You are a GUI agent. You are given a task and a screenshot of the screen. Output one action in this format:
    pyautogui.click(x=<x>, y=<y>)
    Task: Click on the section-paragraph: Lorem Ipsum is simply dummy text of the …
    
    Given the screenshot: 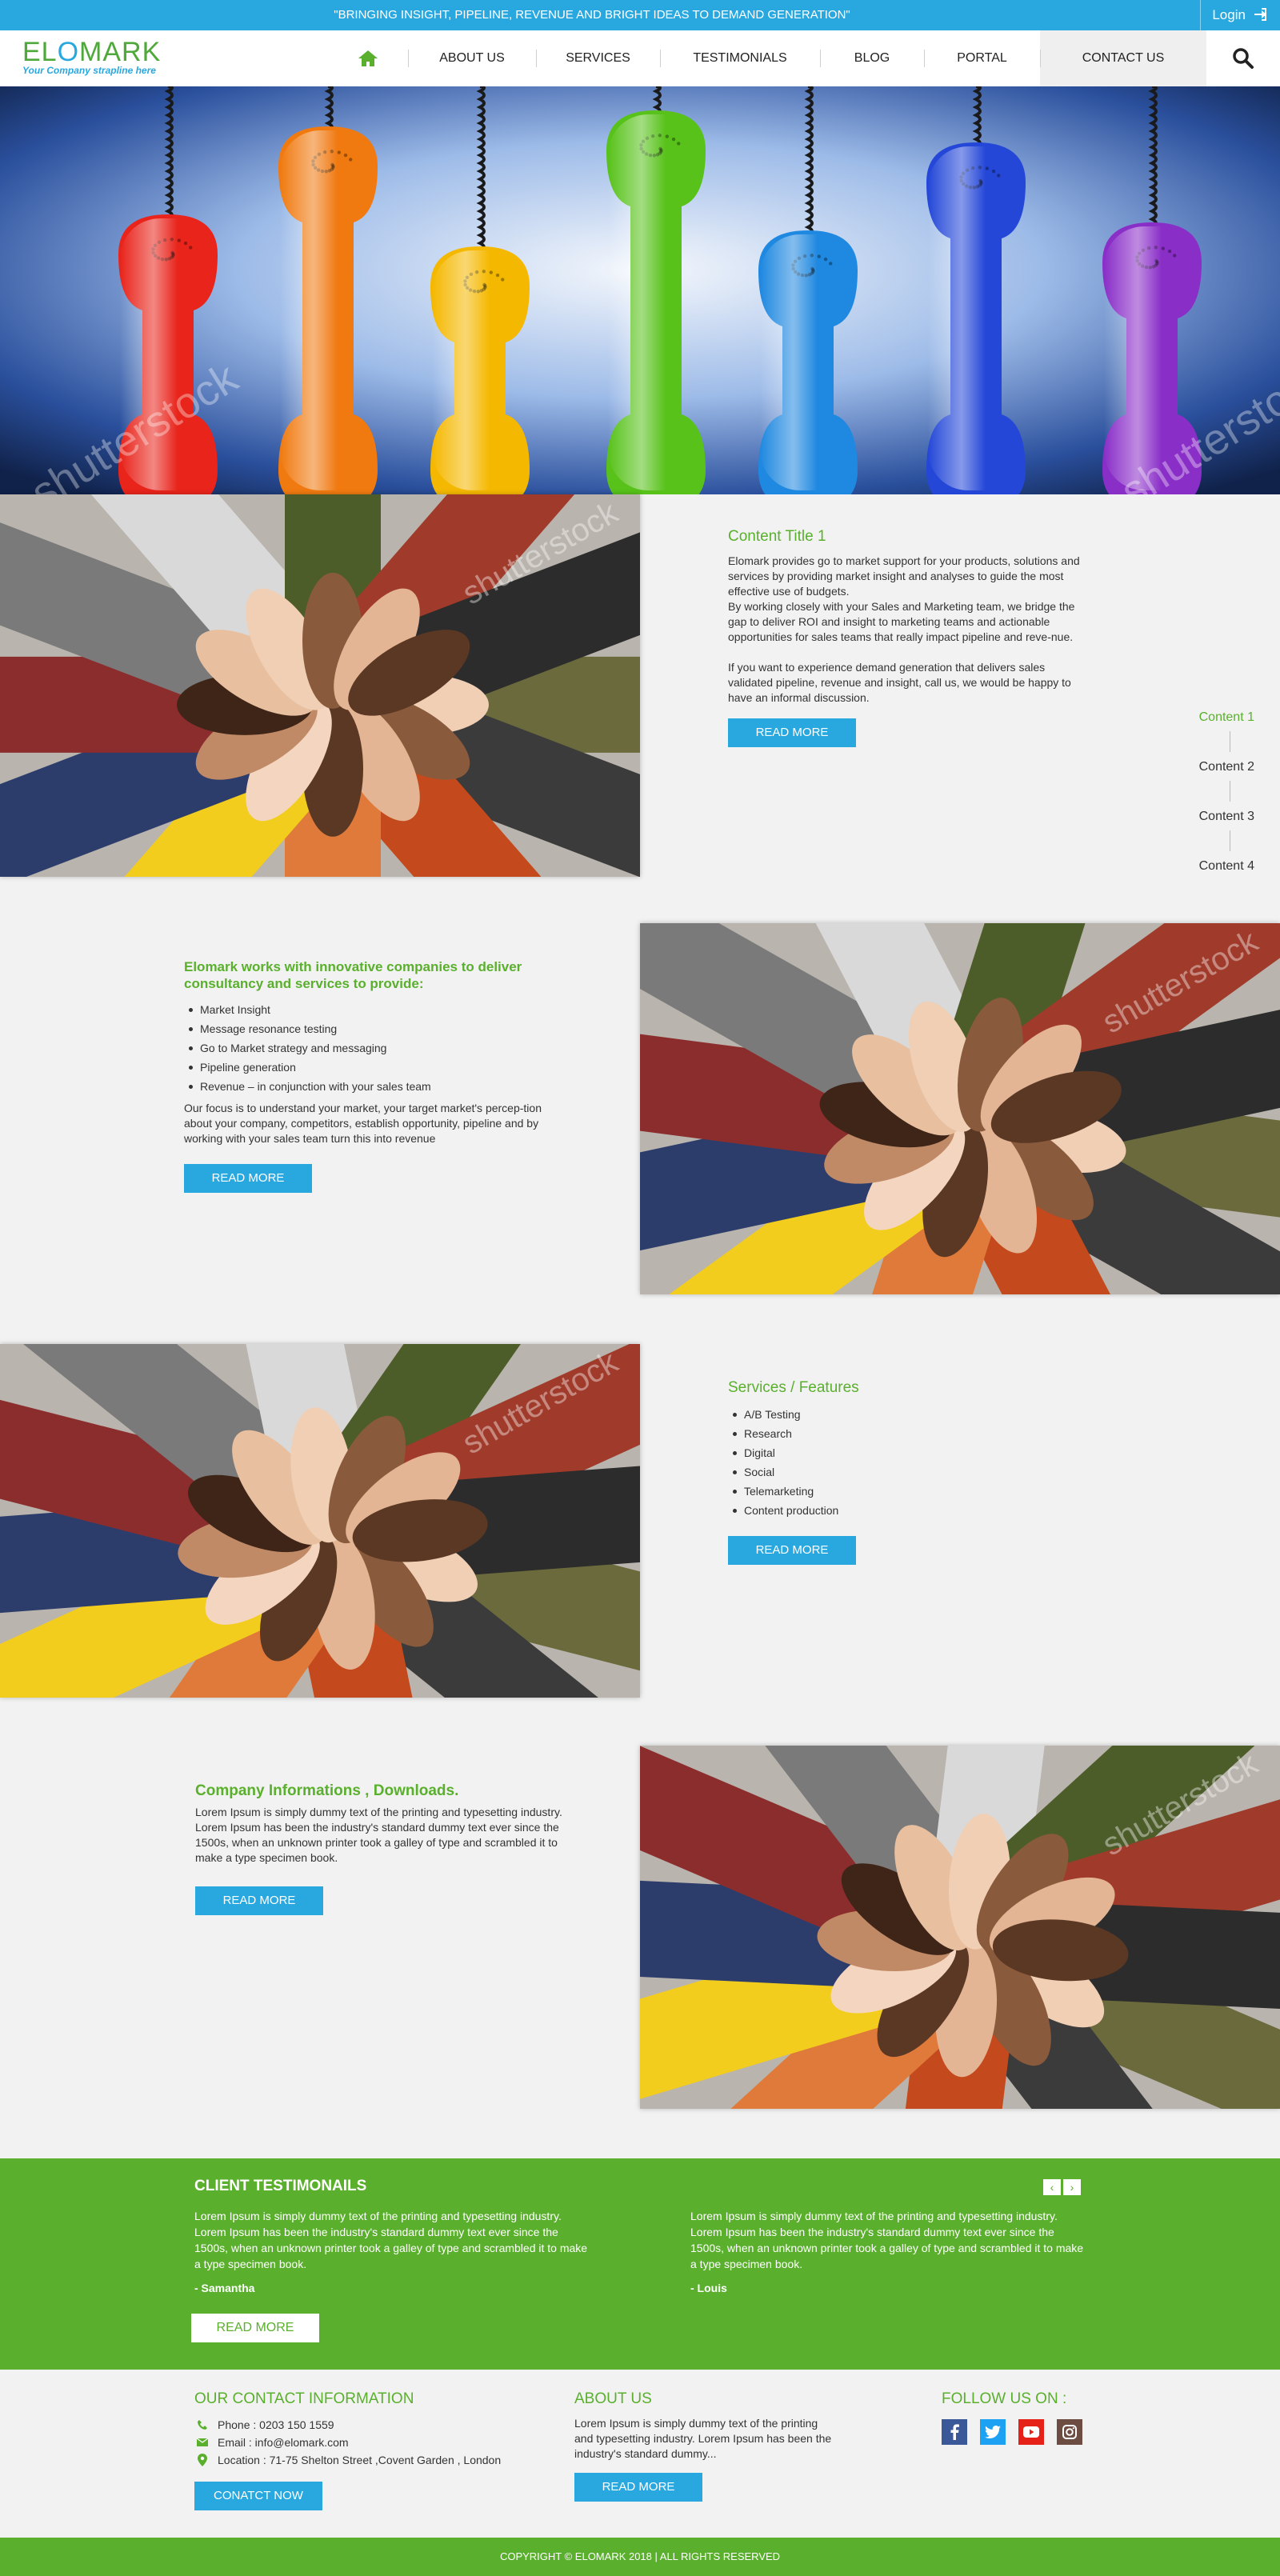 What is the action you would take?
    pyautogui.click(x=378, y=1835)
    